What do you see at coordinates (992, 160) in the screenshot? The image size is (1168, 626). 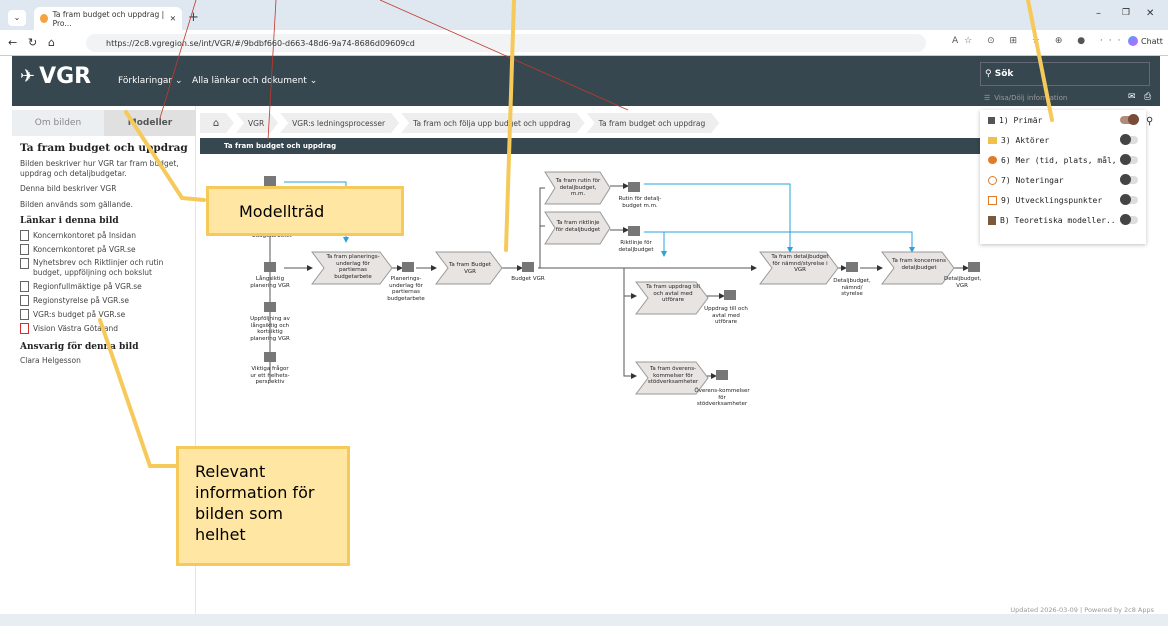 I see `stack-icon` at bounding box center [992, 160].